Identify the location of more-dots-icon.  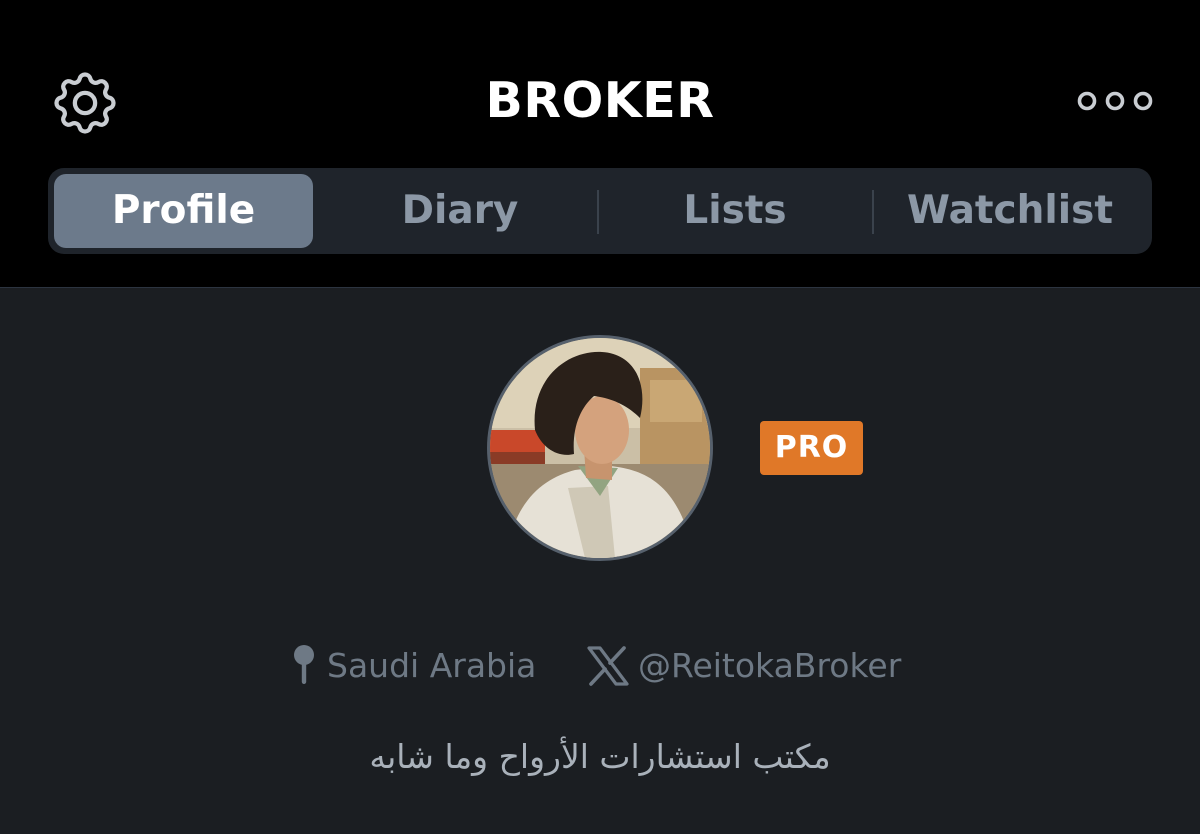
(1115, 101).